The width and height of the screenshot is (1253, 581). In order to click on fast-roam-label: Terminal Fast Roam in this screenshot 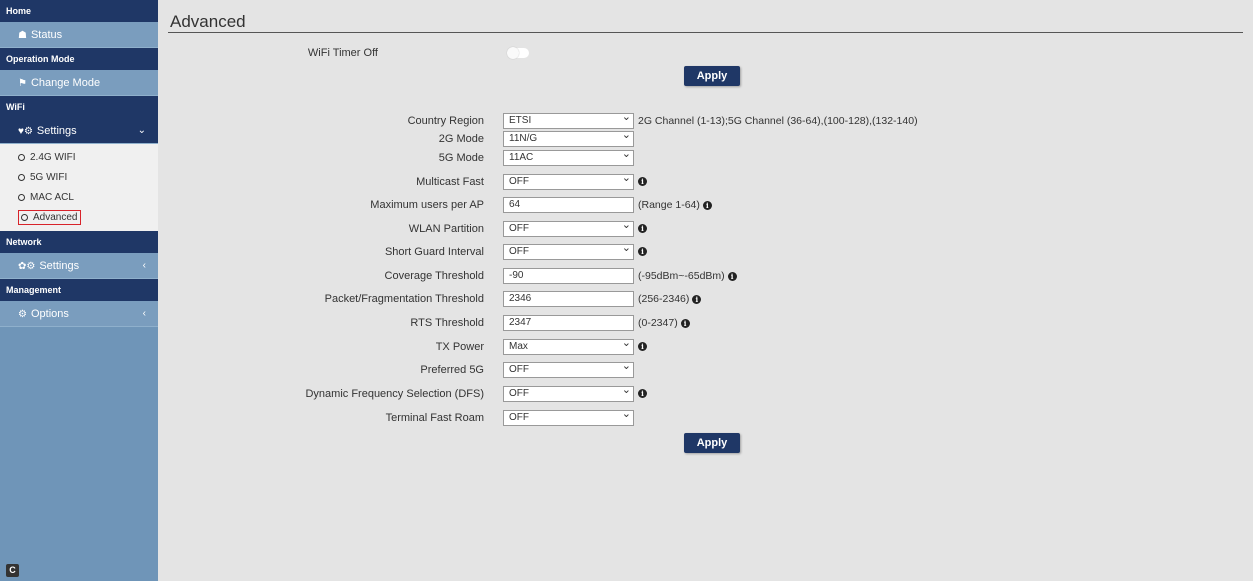, I will do `click(434, 418)`.